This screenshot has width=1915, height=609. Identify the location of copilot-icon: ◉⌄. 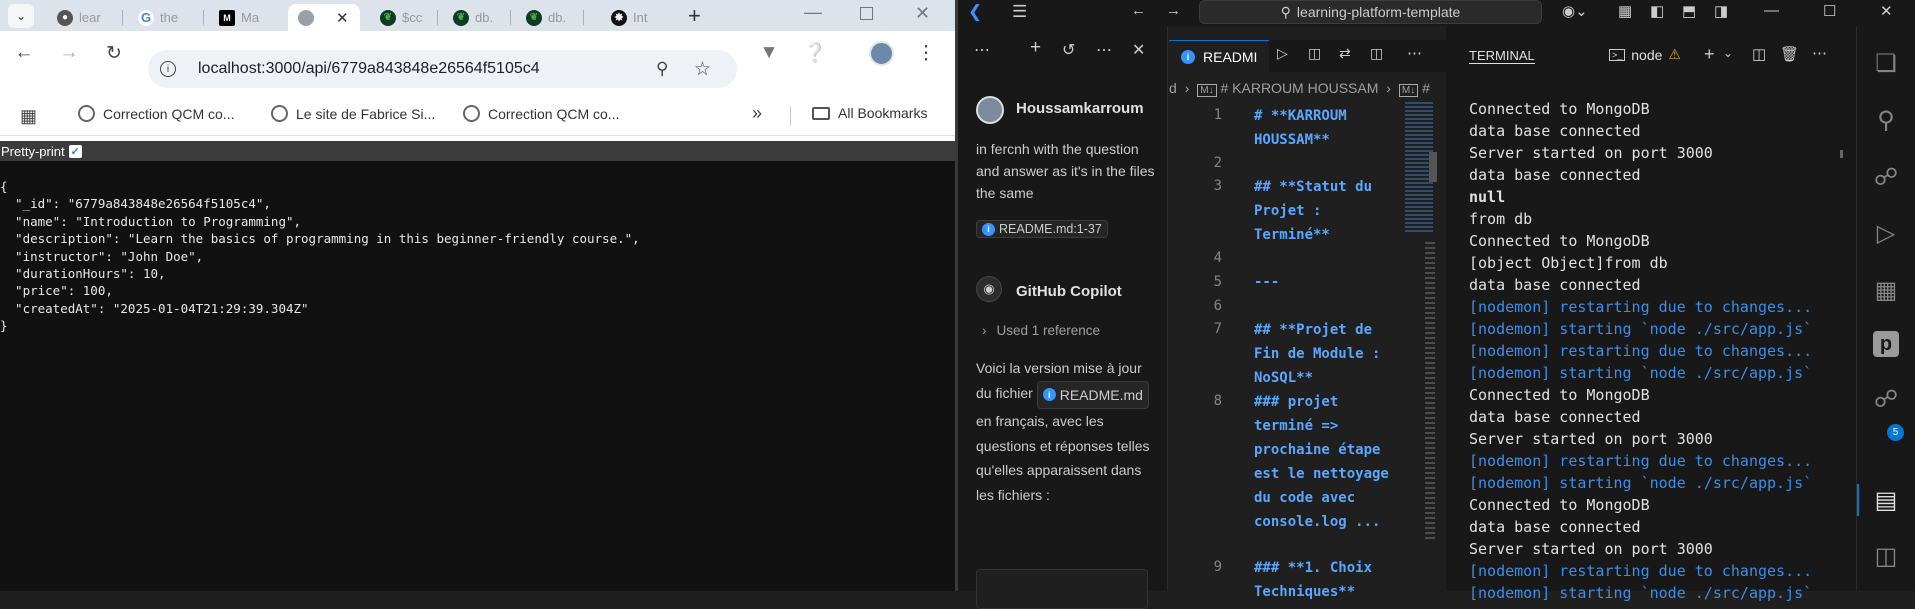
(1575, 11).